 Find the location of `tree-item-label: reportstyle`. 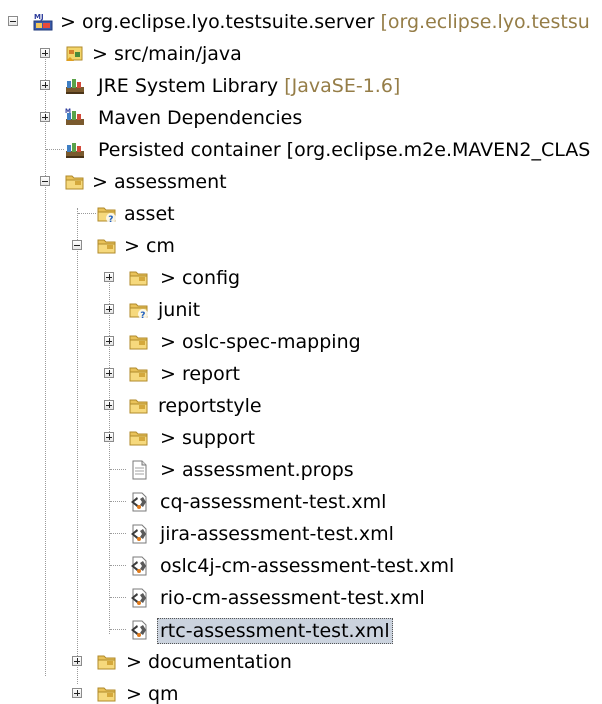

tree-item-label: reportstyle is located at coordinates (210, 406).